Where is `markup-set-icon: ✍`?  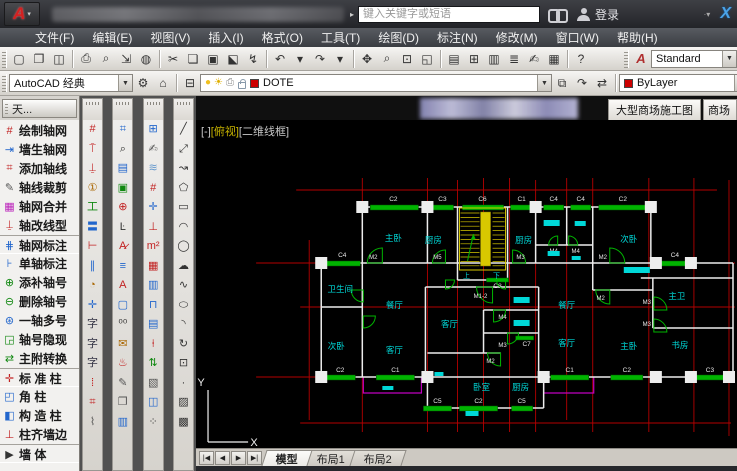 markup-set-icon: ✍ is located at coordinates (534, 59).